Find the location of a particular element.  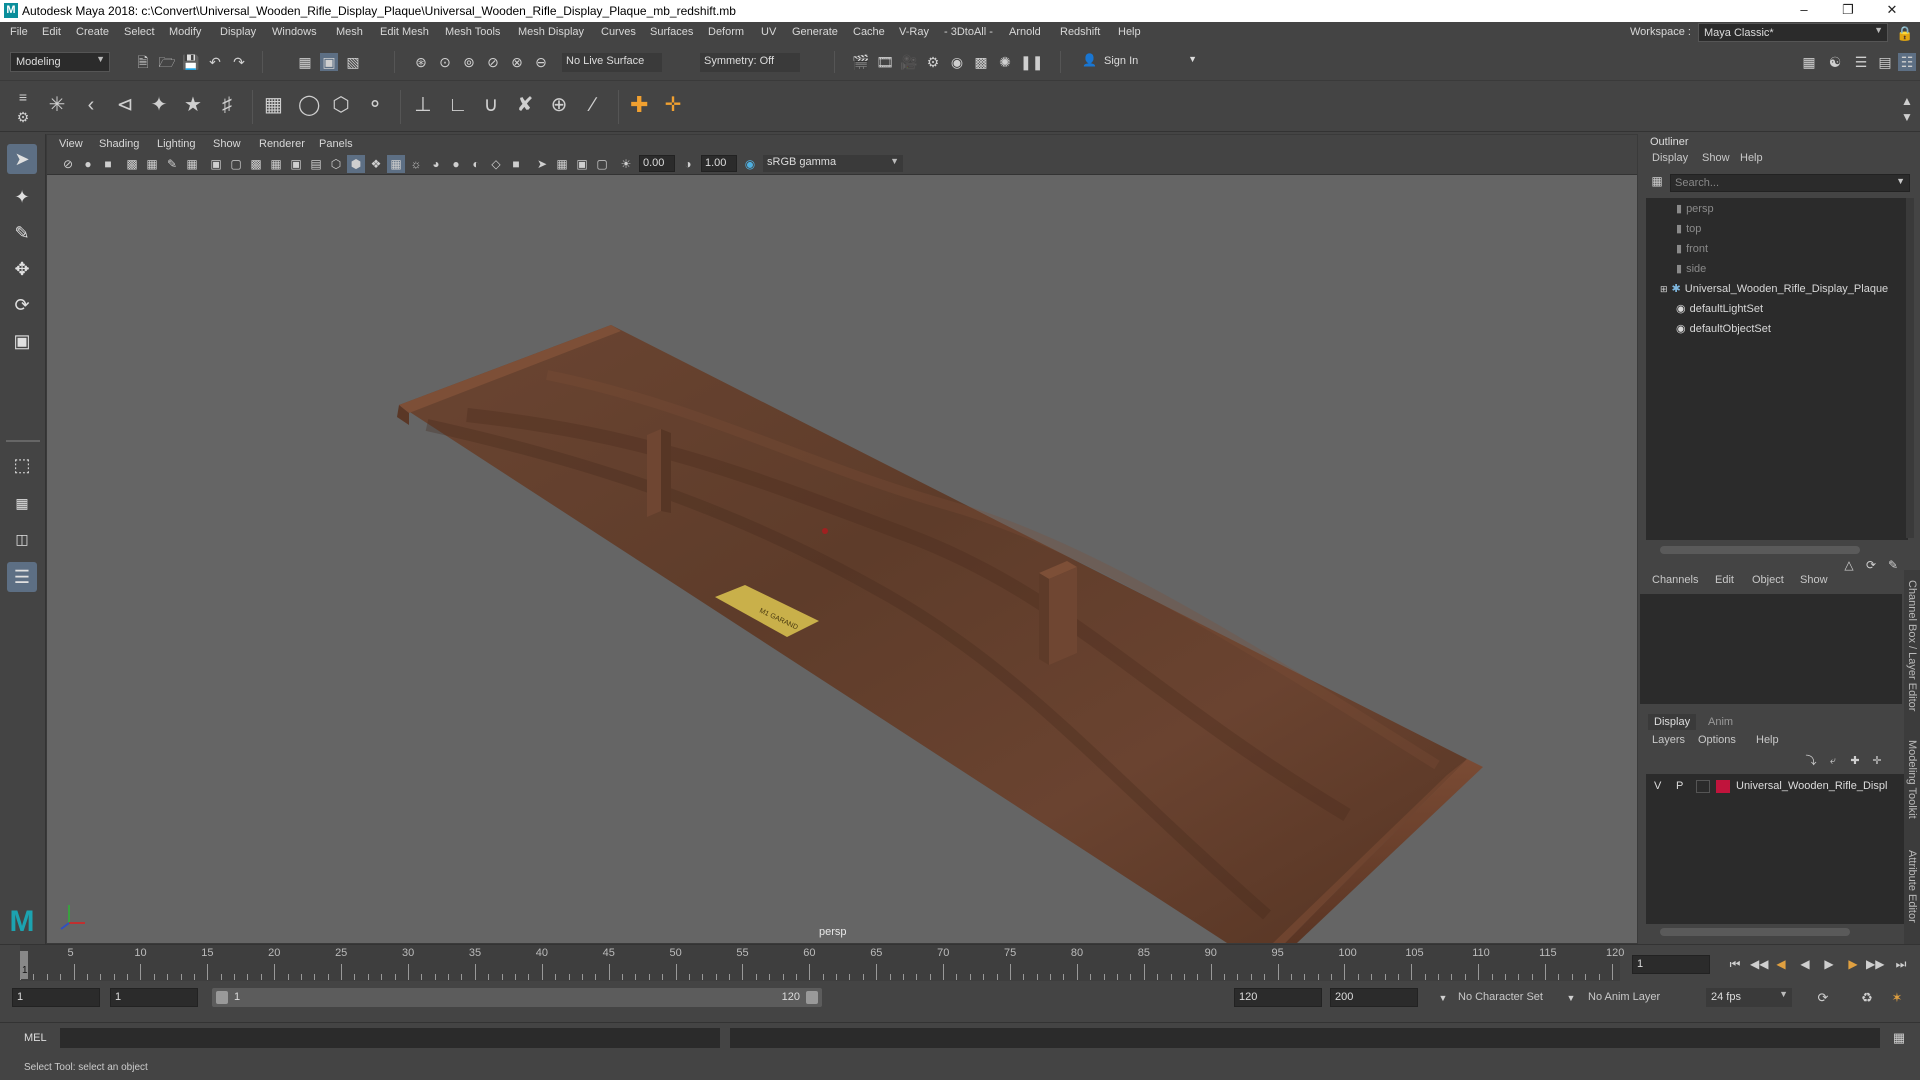

undo-icon: ↶ is located at coordinates (215, 62).